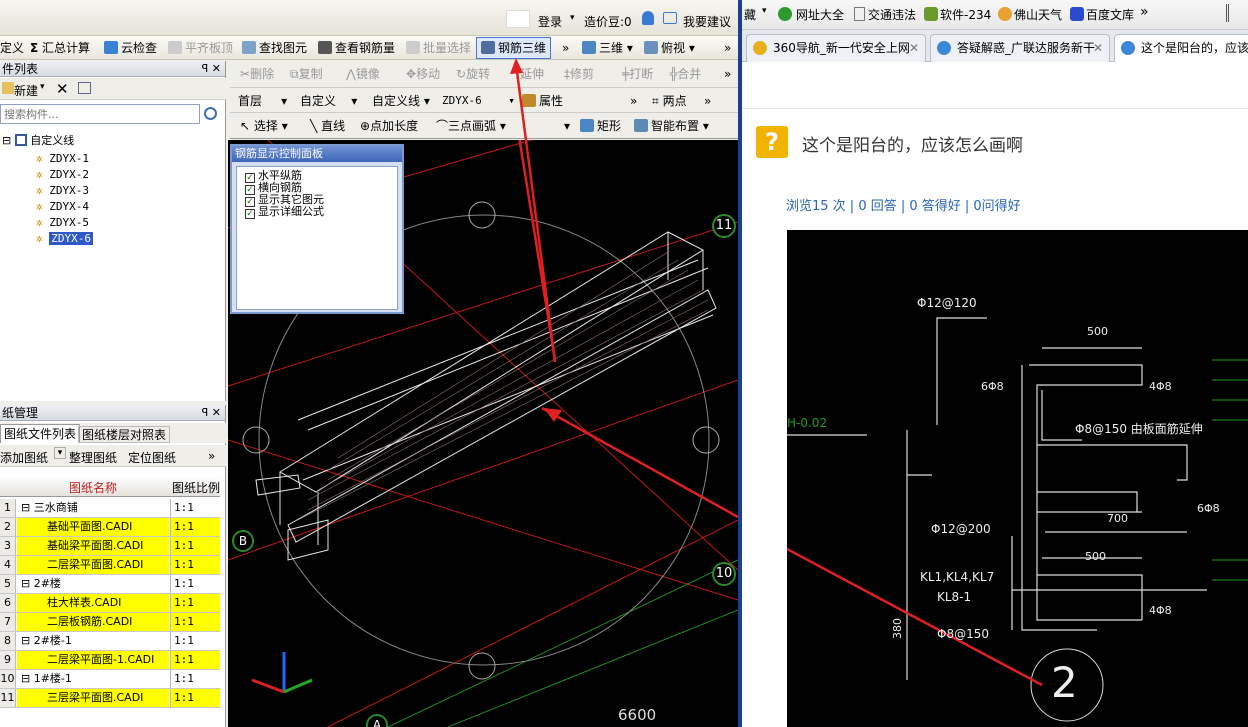 This screenshot has height=727, width=1248. What do you see at coordinates (1139, 429) in the screenshot?
I see `cad-label: Φ8@150 由板面筋延伸` at bounding box center [1139, 429].